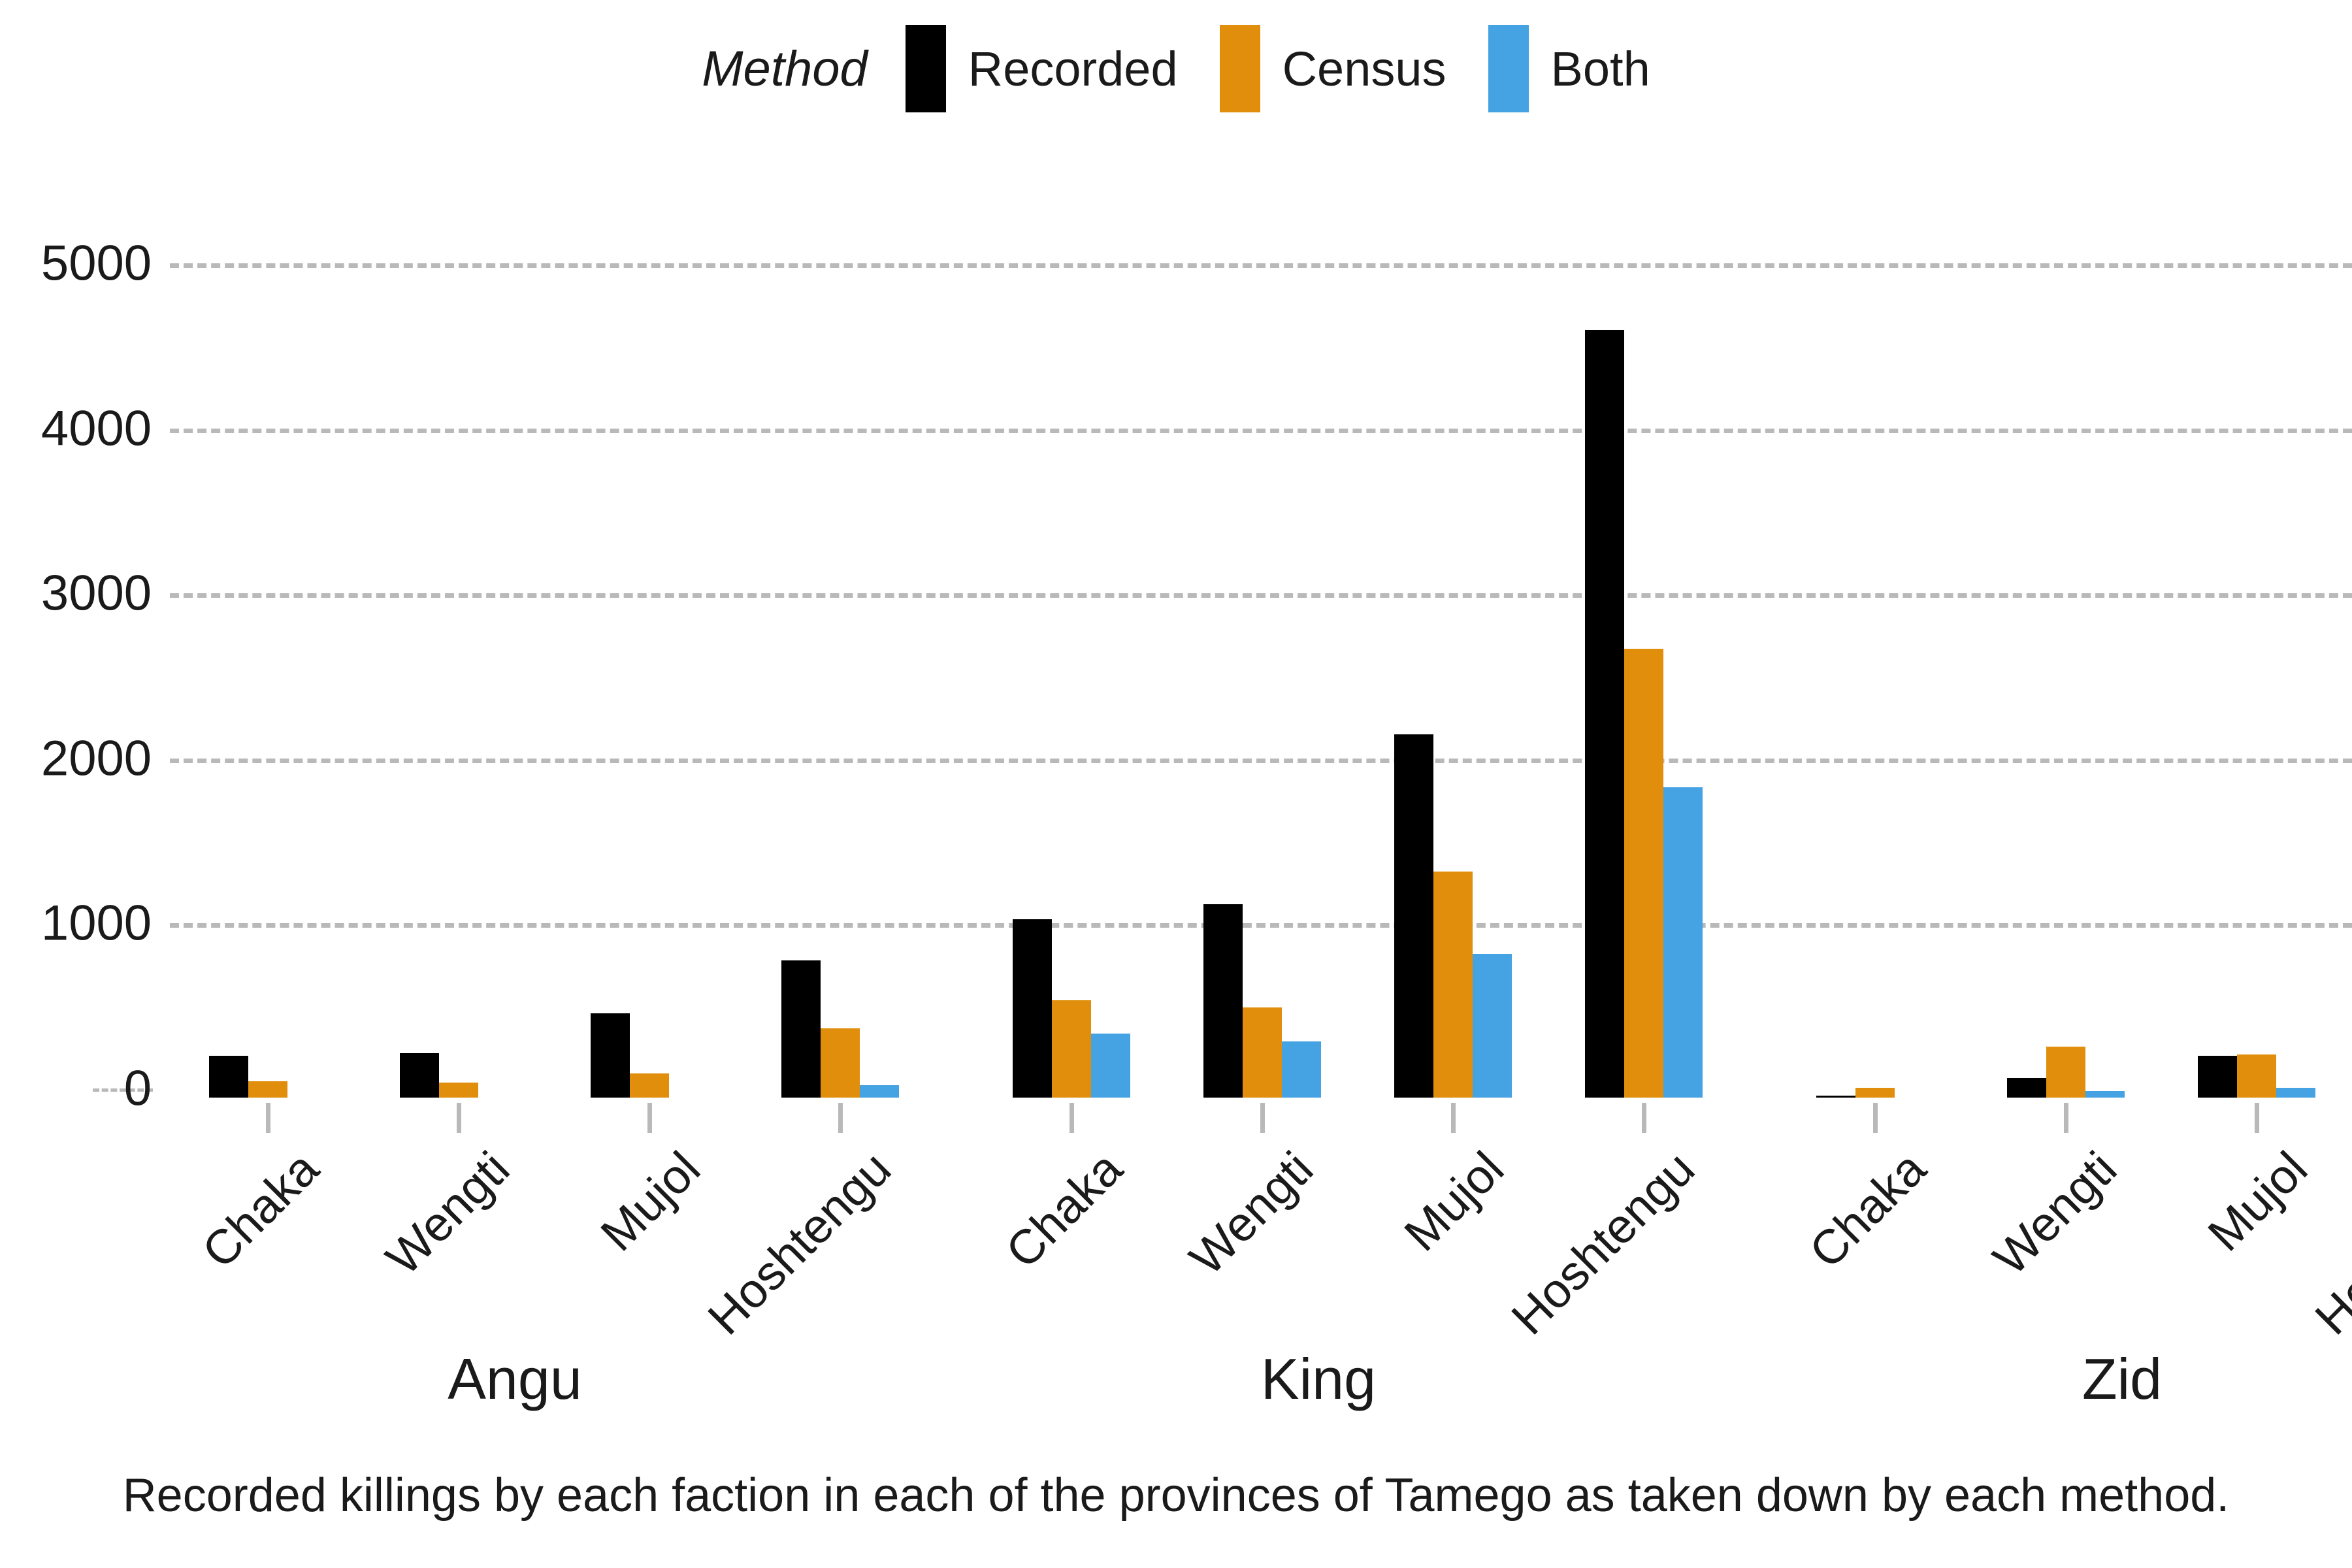  I want to click on legend-entry-both: Both, so click(1569, 68).